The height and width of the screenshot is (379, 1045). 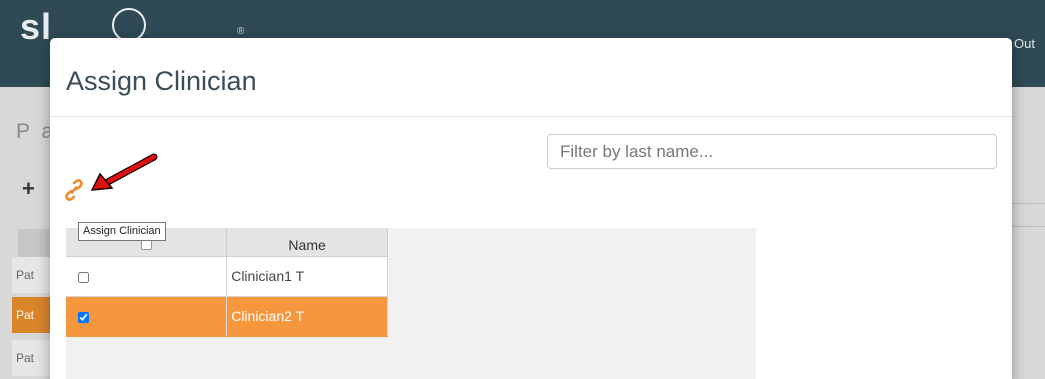 I want to click on app-logo: sl, so click(x=36, y=26).